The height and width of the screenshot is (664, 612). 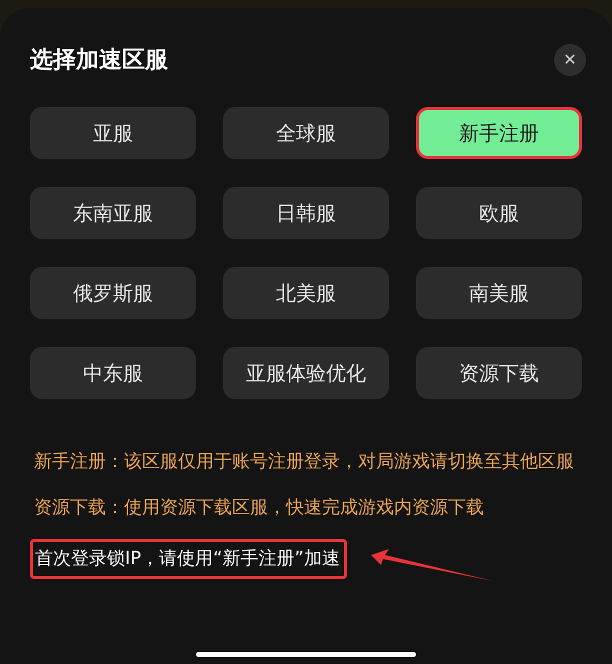 I want to click on close-button: ✕, so click(x=570, y=60).